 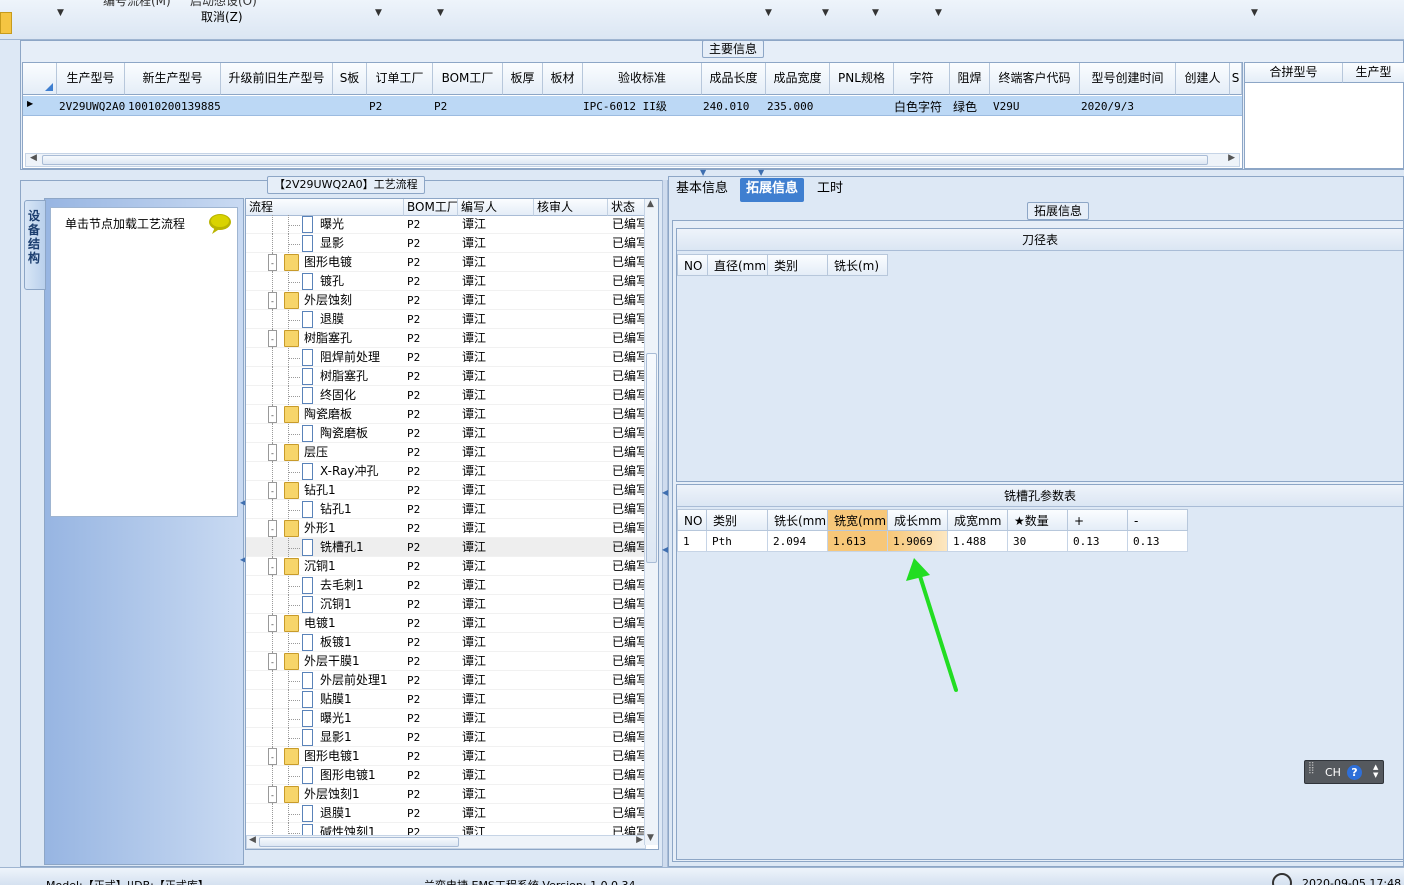 I want to click on col-header: S, so click(x=1236, y=79).